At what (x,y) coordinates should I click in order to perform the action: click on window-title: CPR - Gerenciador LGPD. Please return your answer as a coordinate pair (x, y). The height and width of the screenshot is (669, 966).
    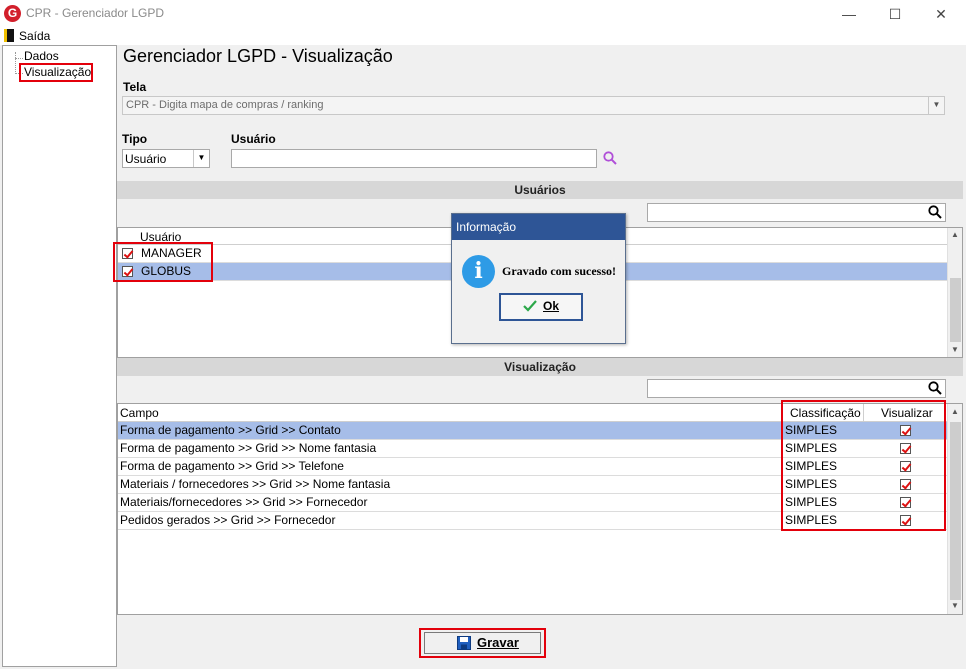
    Looking at the image, I should click on (95, 13).